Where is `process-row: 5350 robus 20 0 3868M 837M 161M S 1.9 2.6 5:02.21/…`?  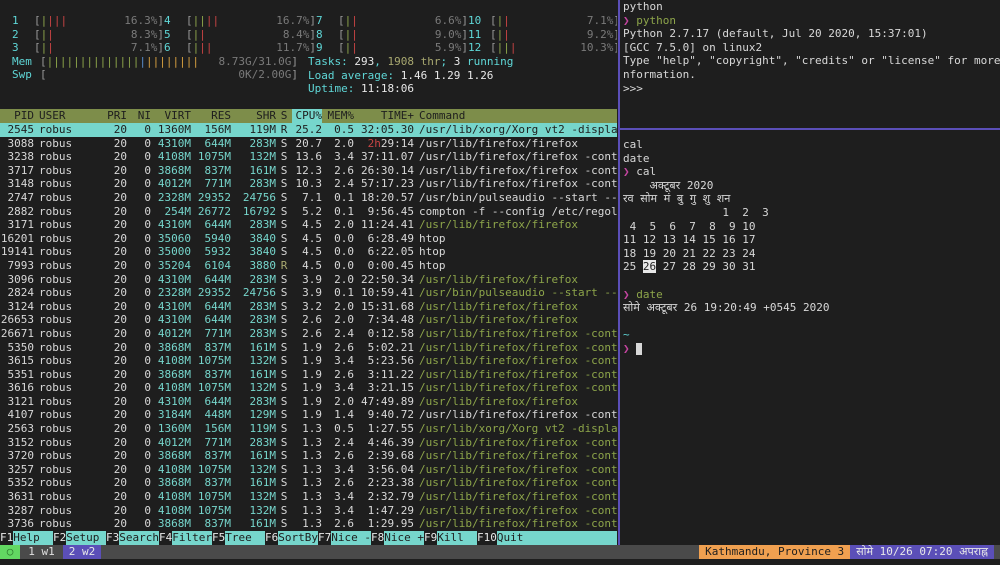 process-row: 5350 robus 20 0 3868M 837M 161M S 1.9 2.6 5:02.21/… is located at coordinates (309, 348).